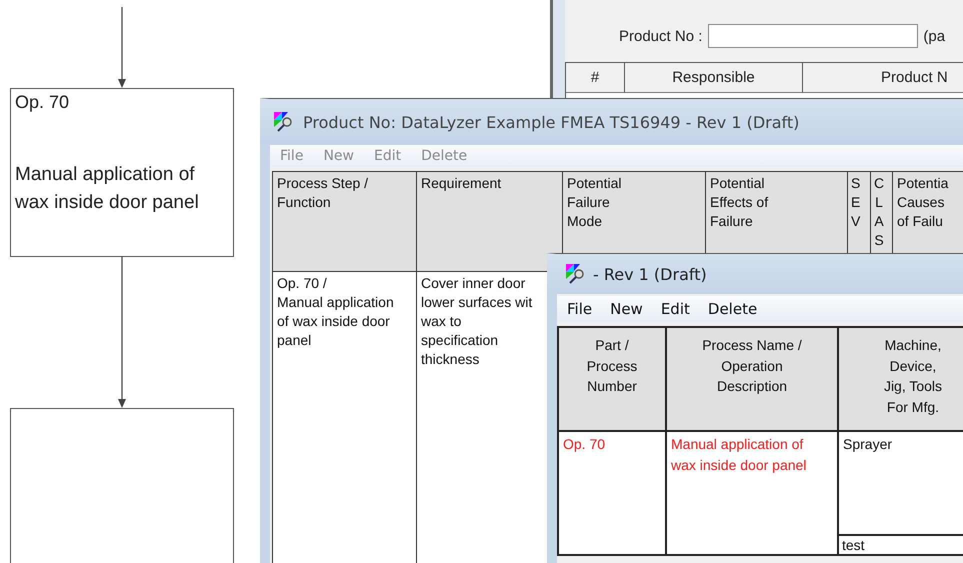 This screenshot has height=563, width=963. Describe the element at coordinates (612, 366) in the screenshot. I see `column-header: Part / Process Number` at that location.